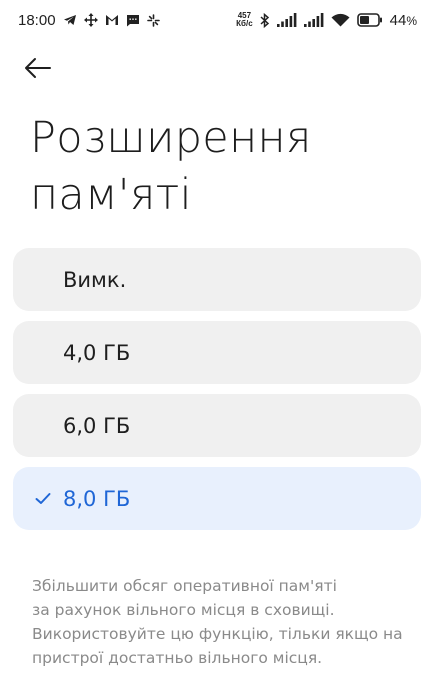 Image resolution: width=435 pixels, height=699 pixels. I want to click on battery-icon, so click(369, 20).